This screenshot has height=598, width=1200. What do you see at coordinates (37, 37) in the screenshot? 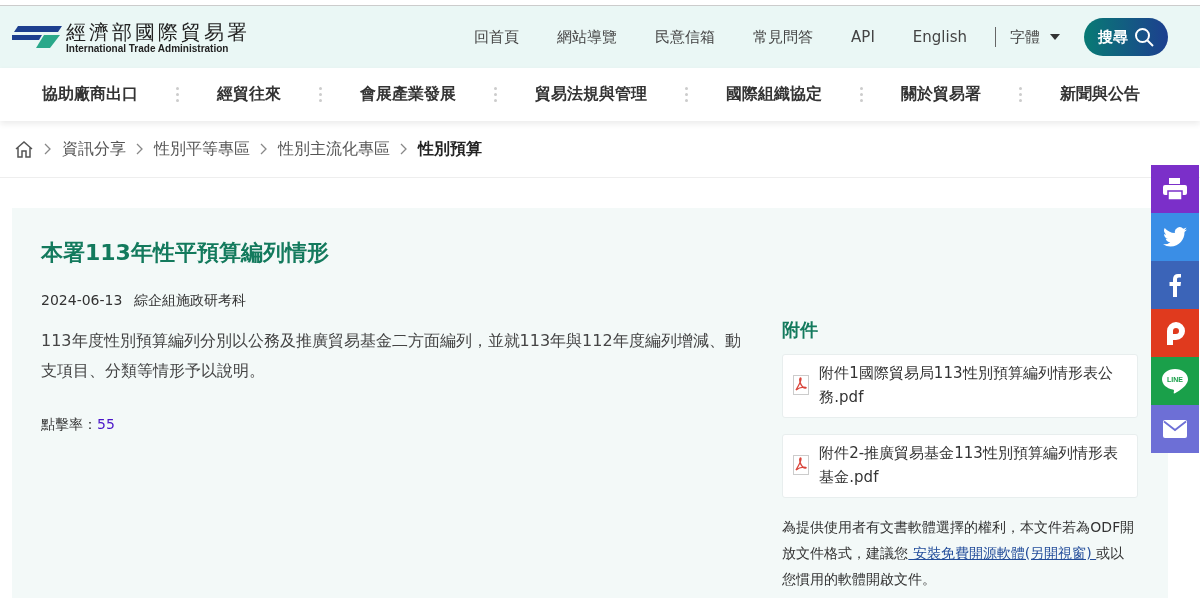
I see `logo-icon` at bounding box center [37, 37].